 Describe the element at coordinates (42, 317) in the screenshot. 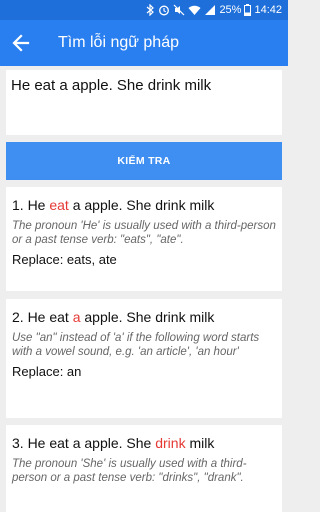

I see `sentence-text: 2. He eat` at that location.